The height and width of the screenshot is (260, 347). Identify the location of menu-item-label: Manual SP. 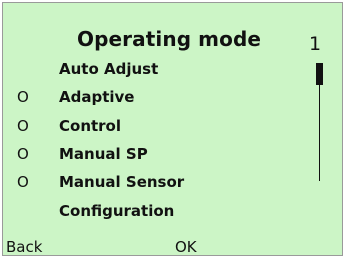
(103, 154).